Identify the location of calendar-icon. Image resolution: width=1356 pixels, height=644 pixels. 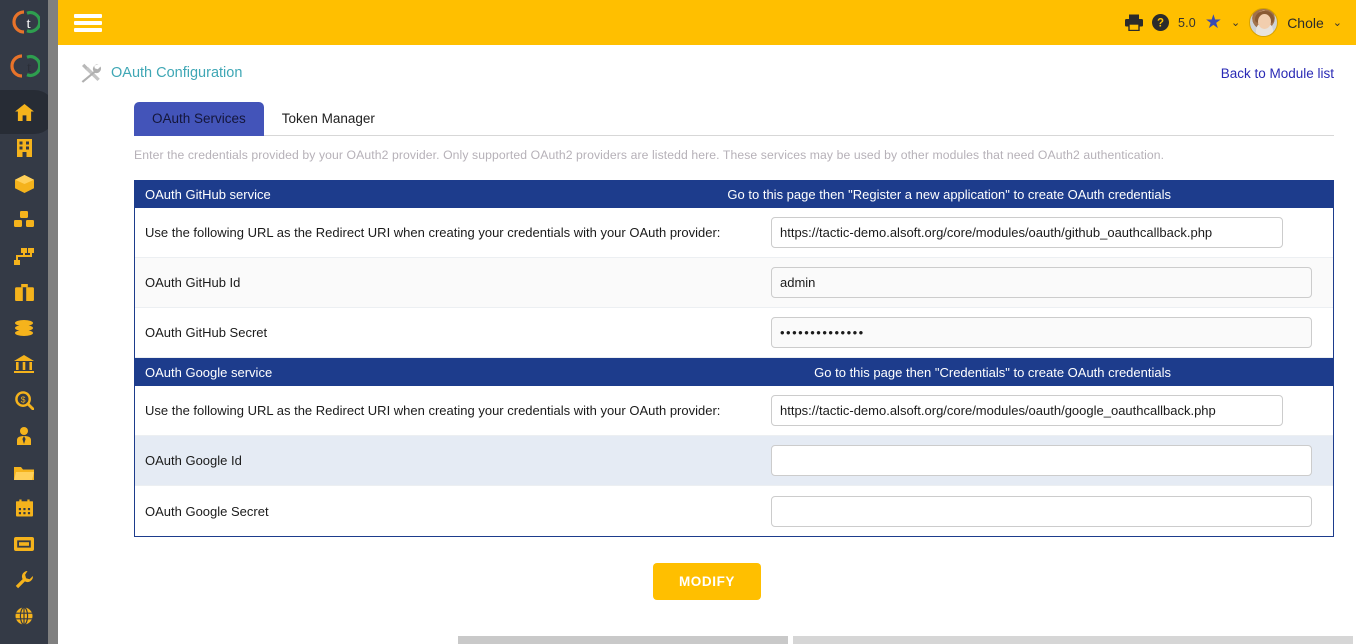
(24, 508).